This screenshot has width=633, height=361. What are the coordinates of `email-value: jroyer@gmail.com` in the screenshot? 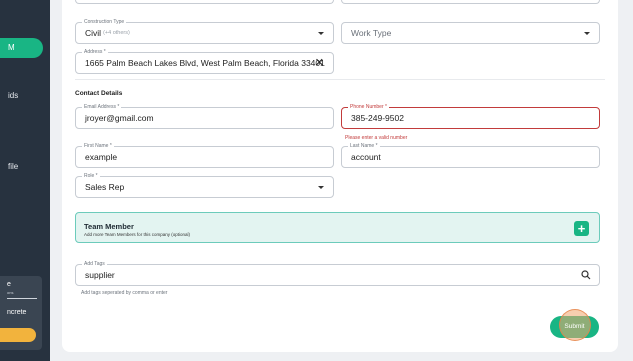 It's located at (119, 118).